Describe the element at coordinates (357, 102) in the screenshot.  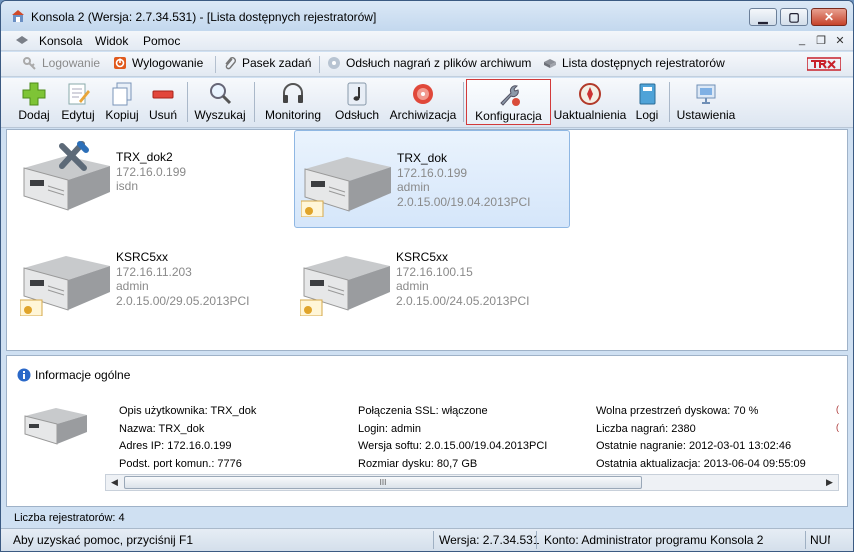
I see `listen-button: Odsłuch` at that location.